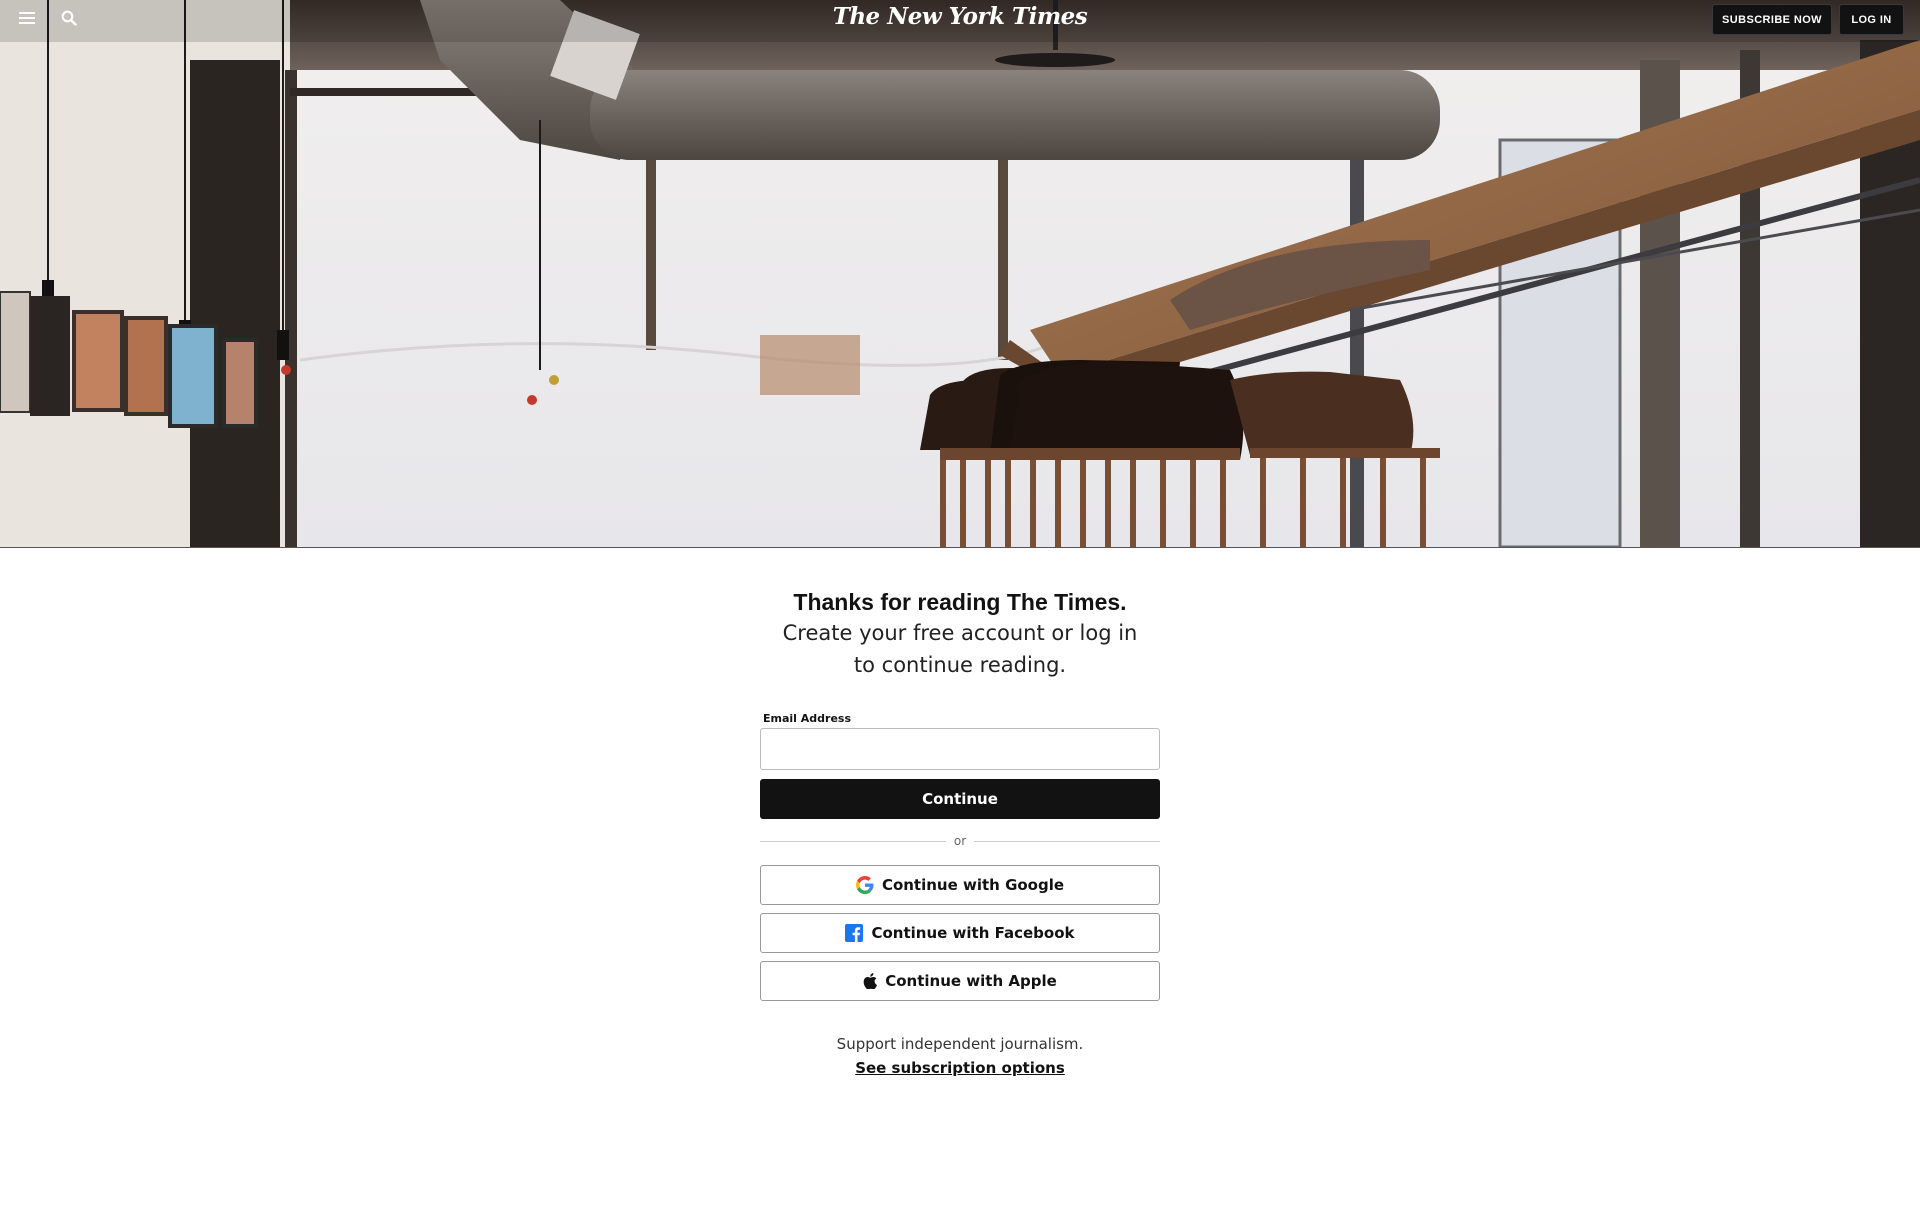 The image size is (1920, 1212). I want to click on apple-icon, so click(870, 981).